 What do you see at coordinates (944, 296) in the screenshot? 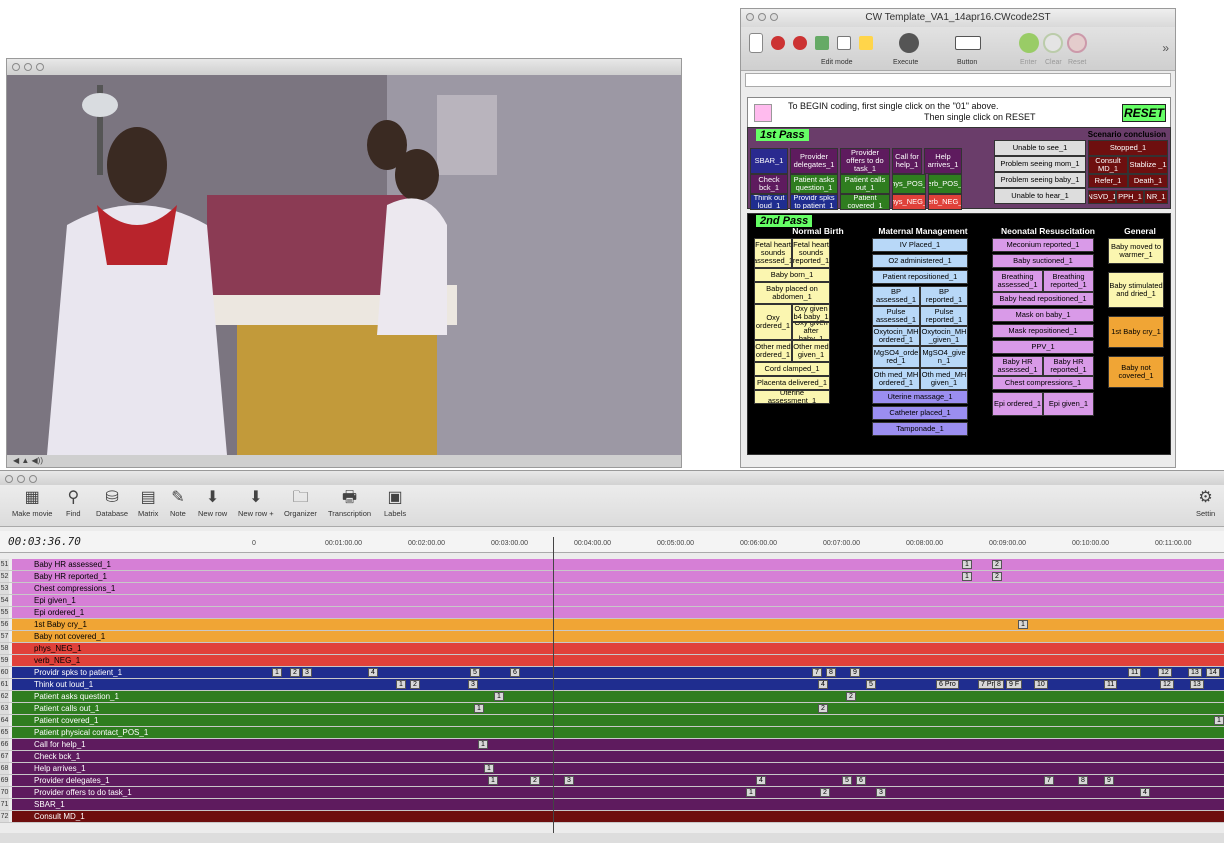
I see `maternal-button-5: BP reported_1` at bounding box center [944, 296].